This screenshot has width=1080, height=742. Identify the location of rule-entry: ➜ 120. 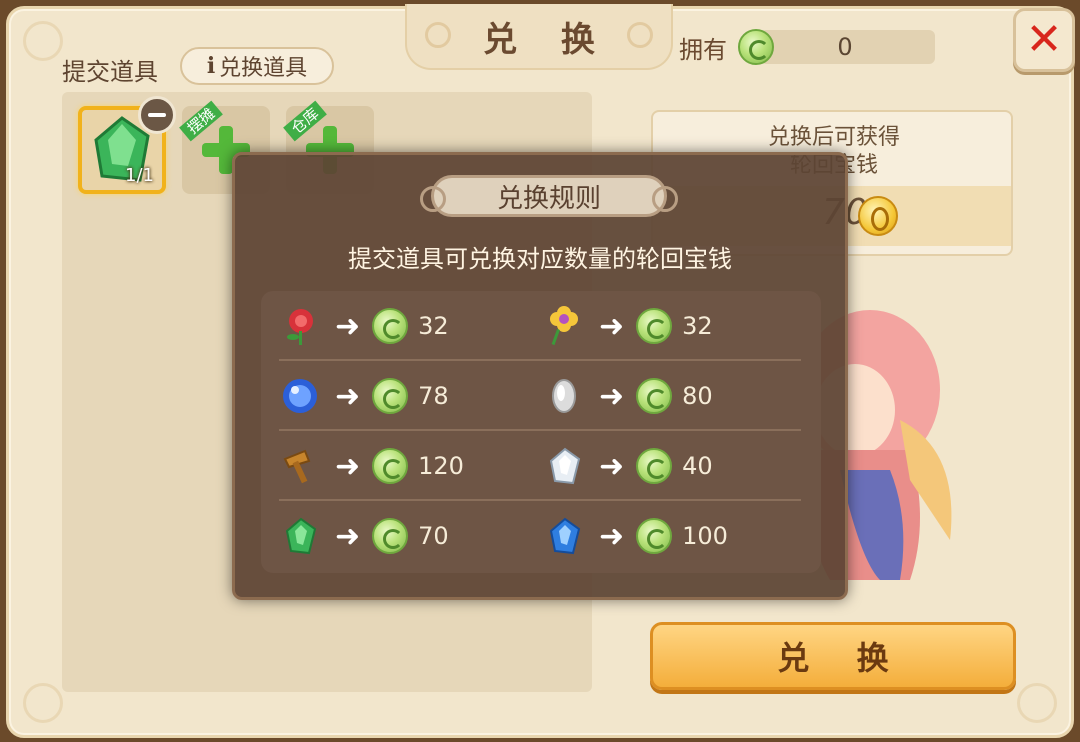
(371, 466).